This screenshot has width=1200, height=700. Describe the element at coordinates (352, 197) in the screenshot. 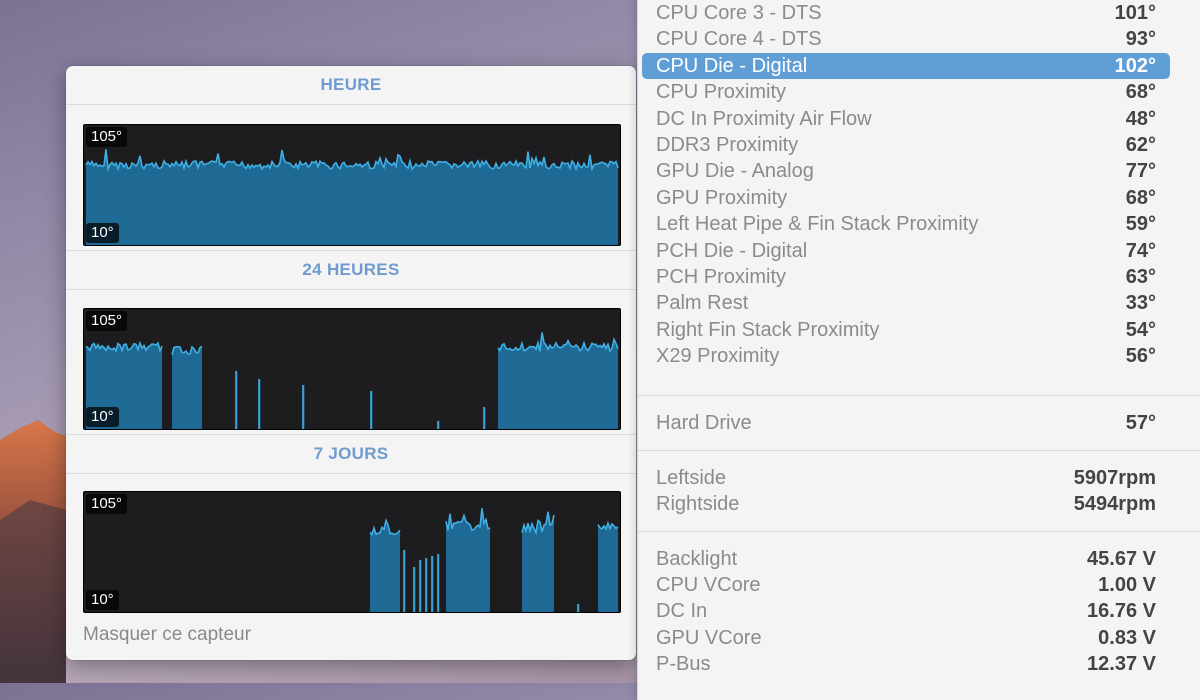

I see `hour-graph-plot` at that location.